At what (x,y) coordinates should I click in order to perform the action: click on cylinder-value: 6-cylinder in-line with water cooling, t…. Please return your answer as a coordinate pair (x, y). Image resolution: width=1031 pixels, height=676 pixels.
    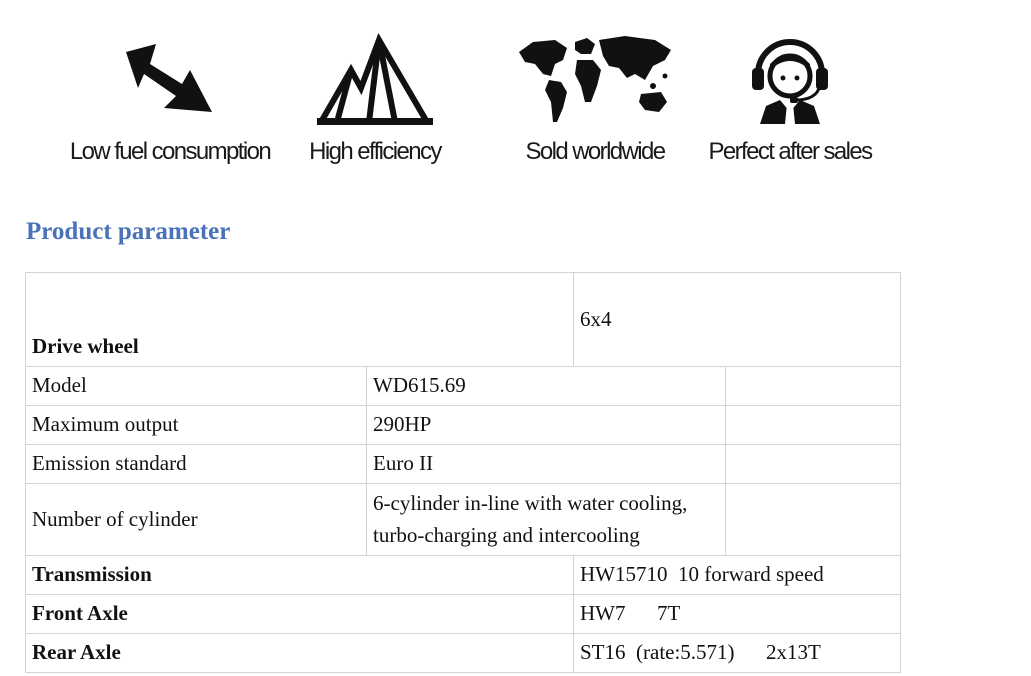
    Looking at the image, I should click on (546, 519).